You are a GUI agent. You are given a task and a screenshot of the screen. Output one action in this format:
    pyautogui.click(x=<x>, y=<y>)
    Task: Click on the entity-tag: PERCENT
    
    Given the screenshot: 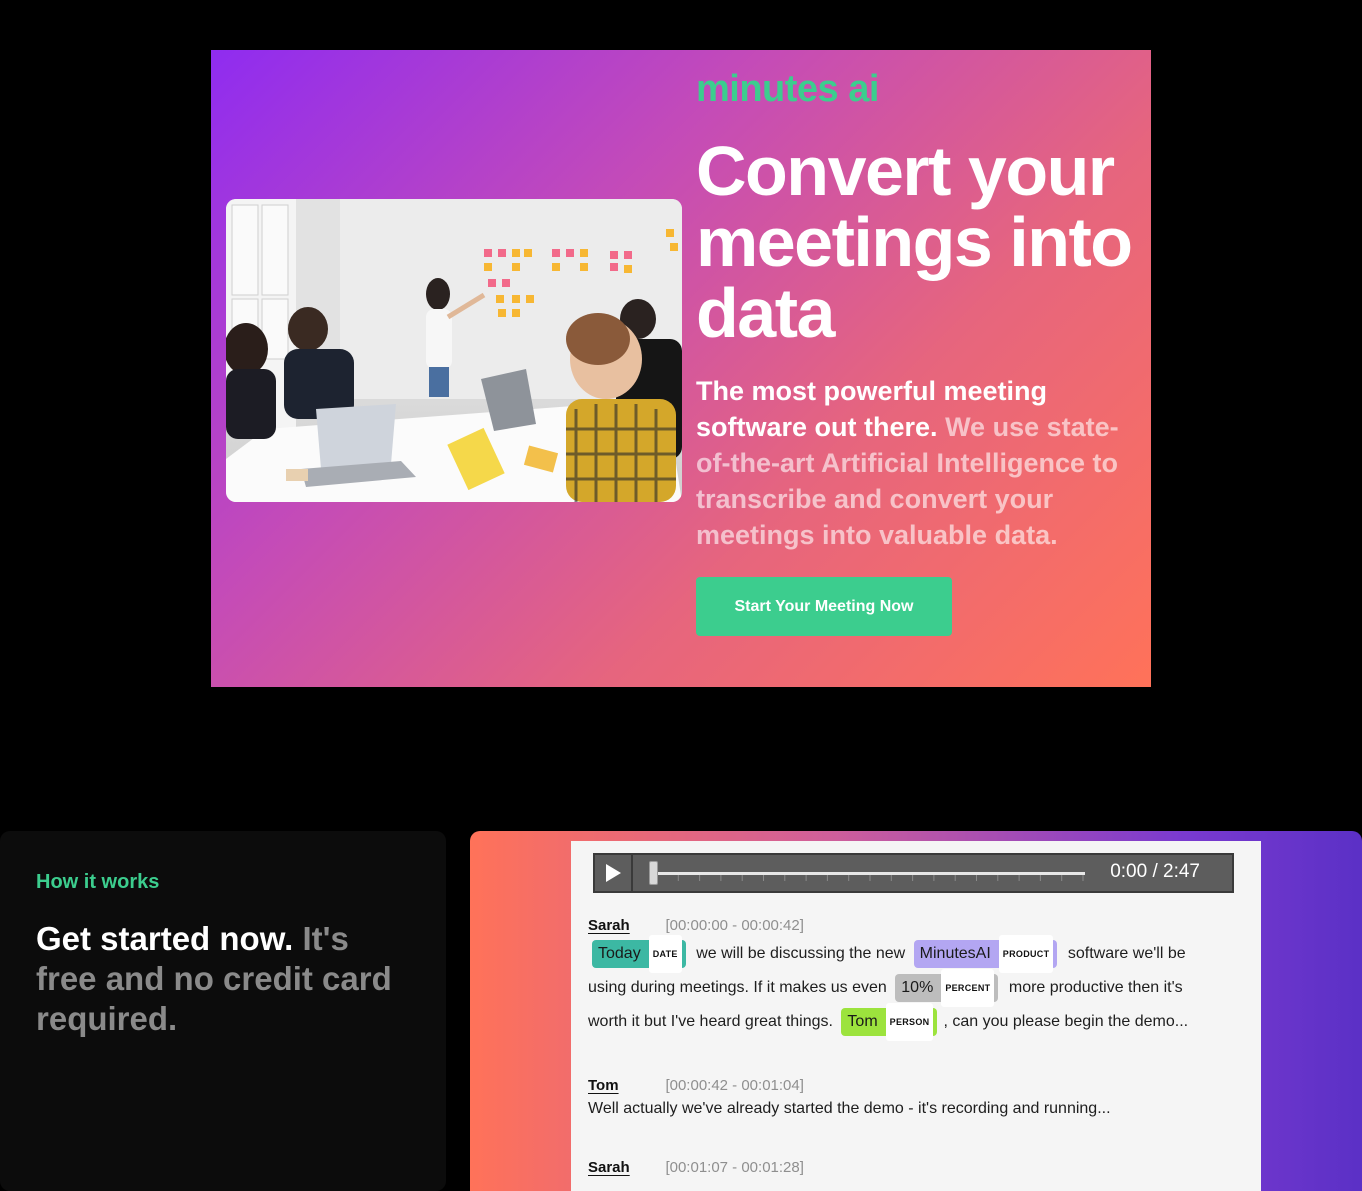 What is the action you would take?
    pyautogui.click(x=968, y=987)
    